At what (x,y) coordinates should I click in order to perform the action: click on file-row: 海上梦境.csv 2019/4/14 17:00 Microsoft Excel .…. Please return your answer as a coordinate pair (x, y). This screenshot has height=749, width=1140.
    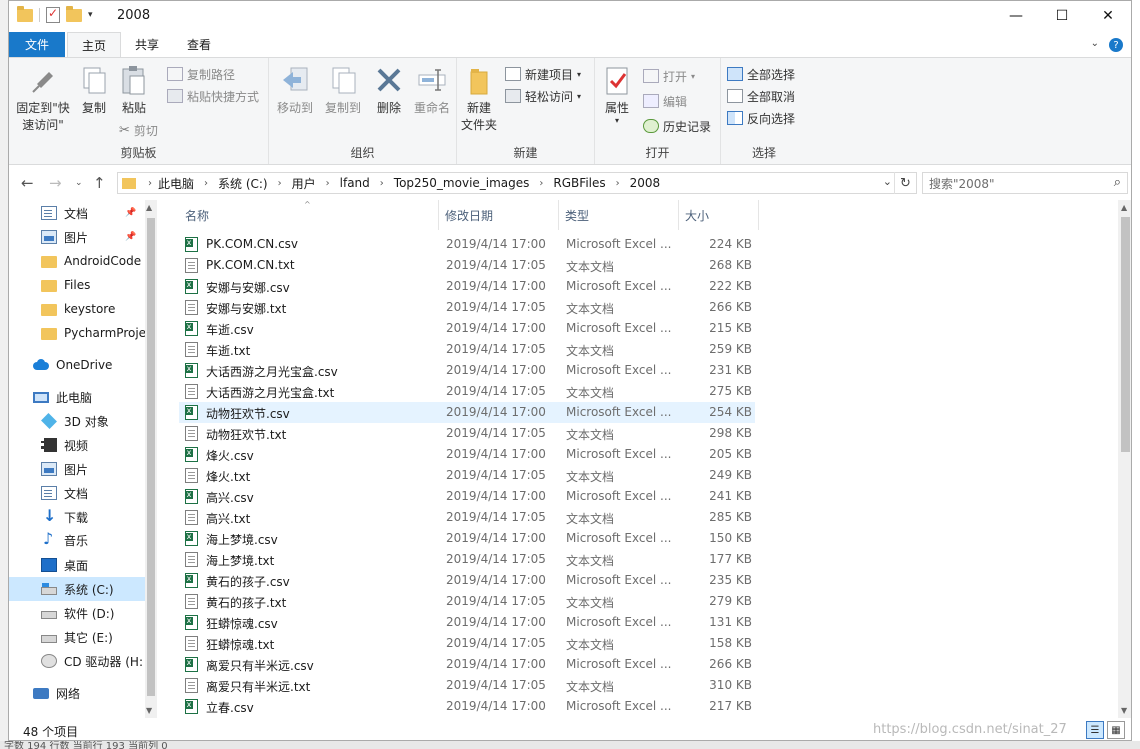
    Looking at the image, I should click on (467, 538).